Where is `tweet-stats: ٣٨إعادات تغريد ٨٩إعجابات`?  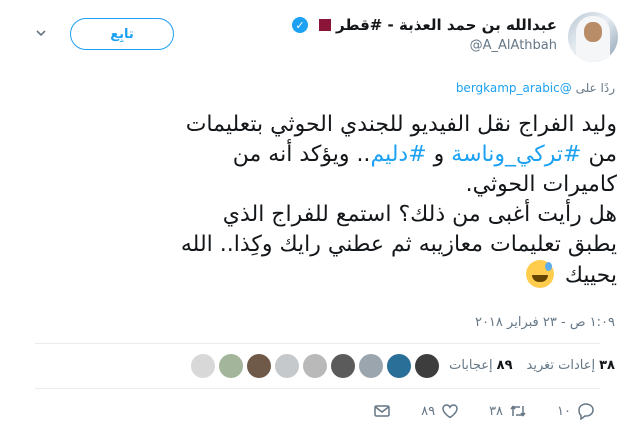
tweet-stats: ٣٨إعادات تغريد ٨٩إعجابات is located at coordinates (532, 365).